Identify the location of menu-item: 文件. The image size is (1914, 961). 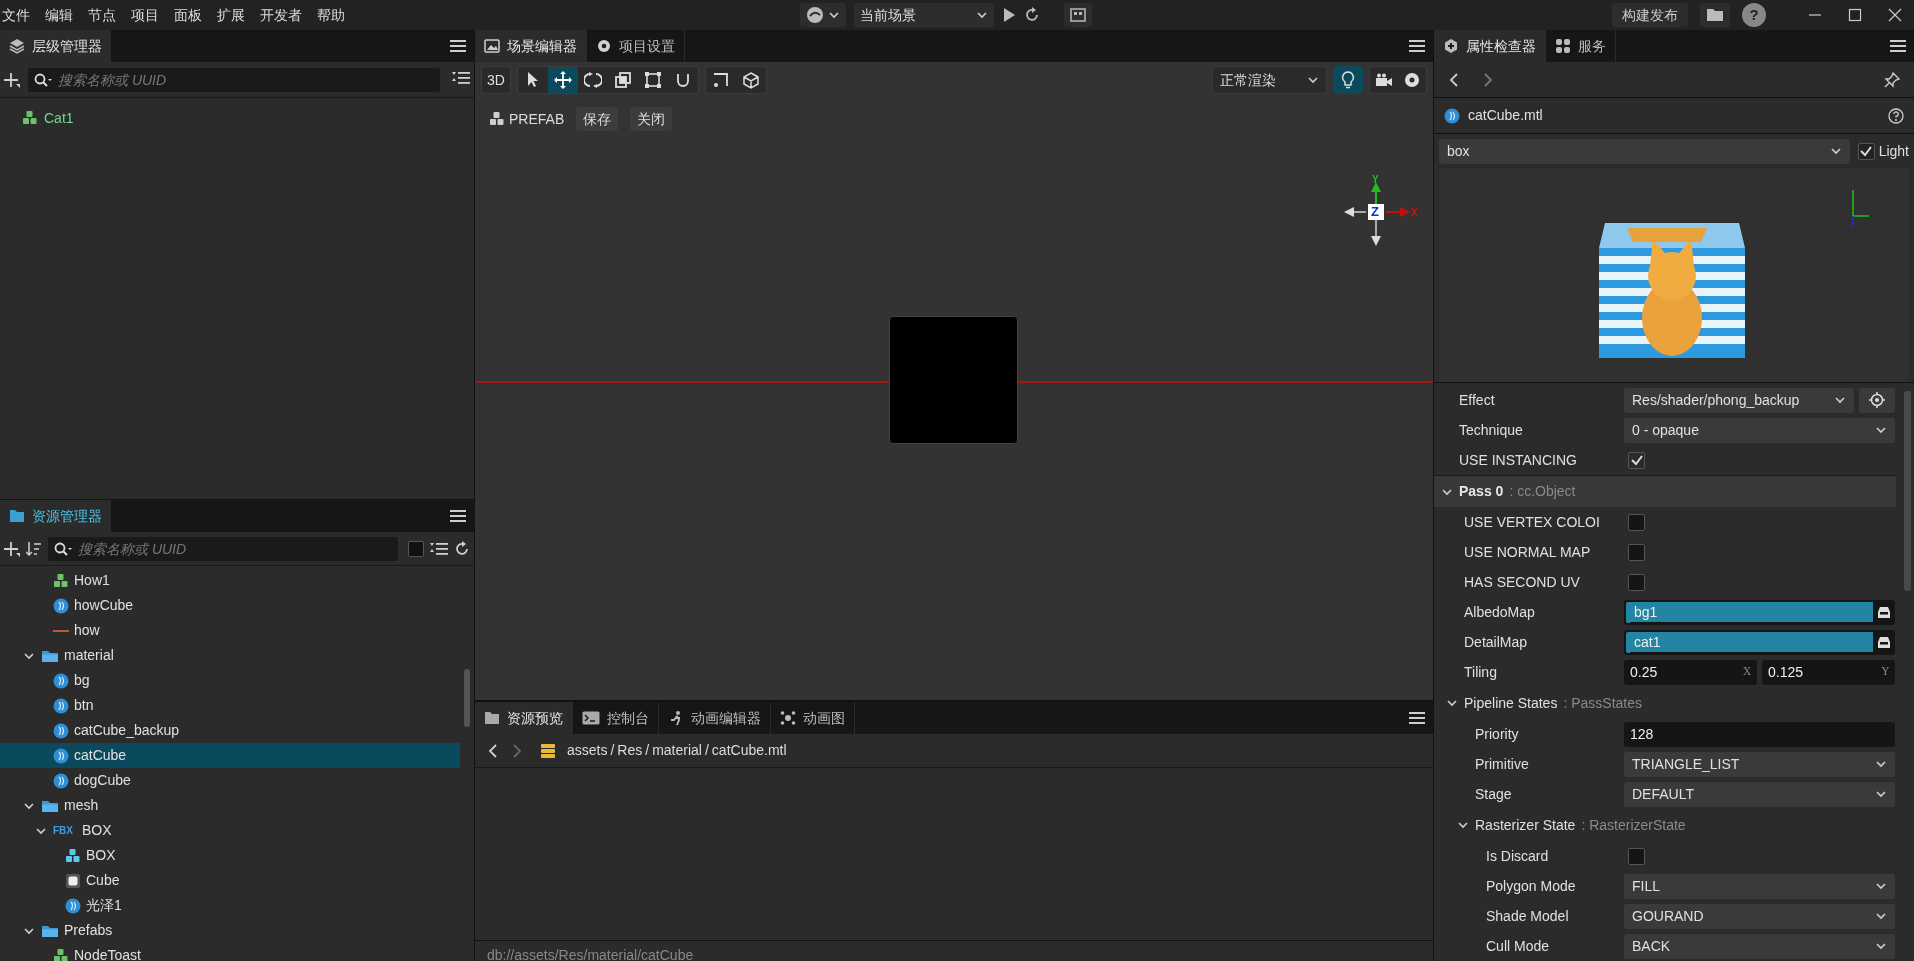
(16, 15).